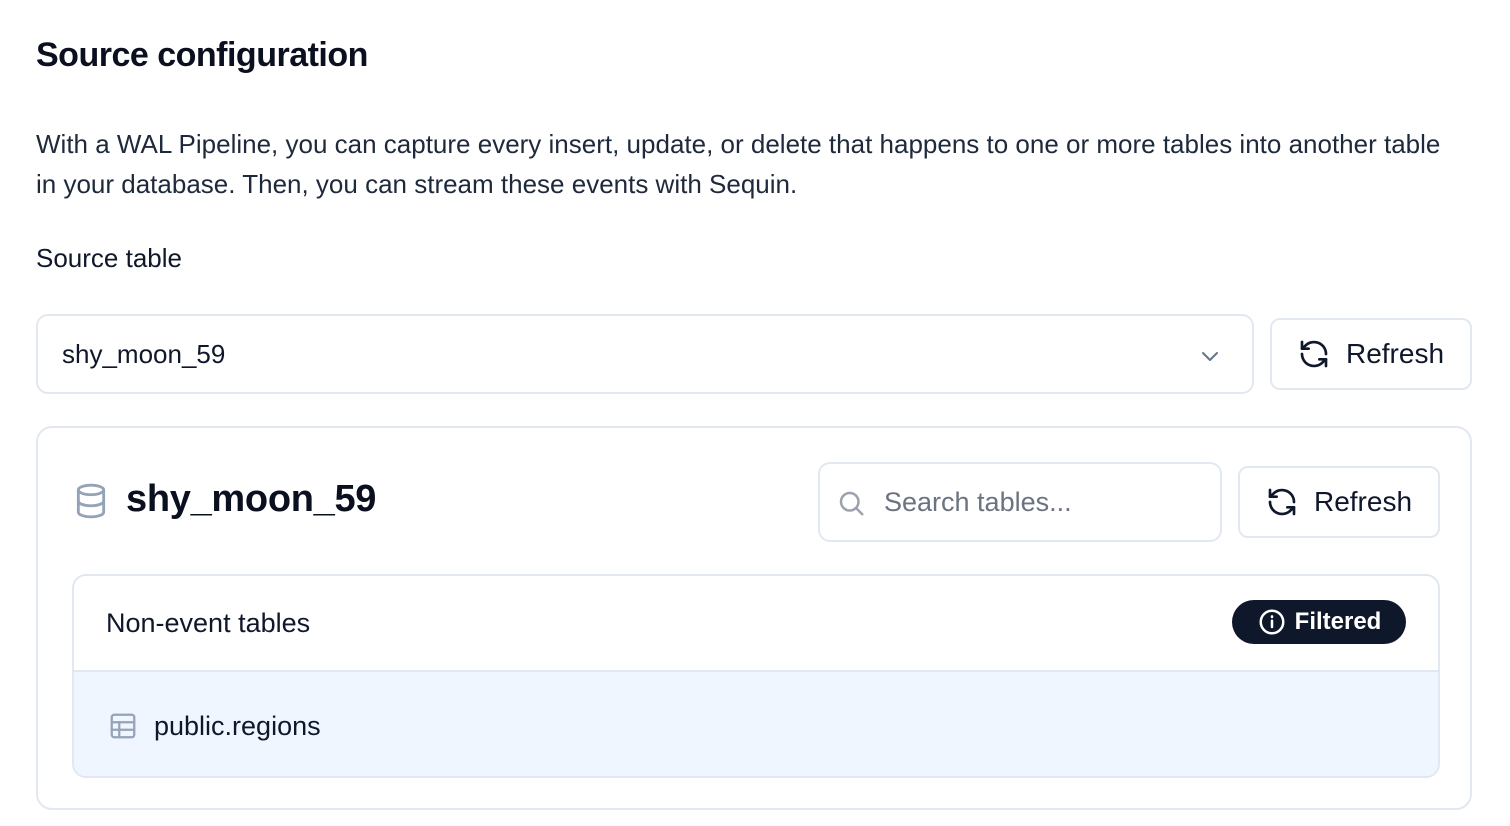  What do you see at coordinates (1363, 501) in the screenshot?
I see `refresh-tables-button-label: Refresh` at bounding box center [1363, 501].